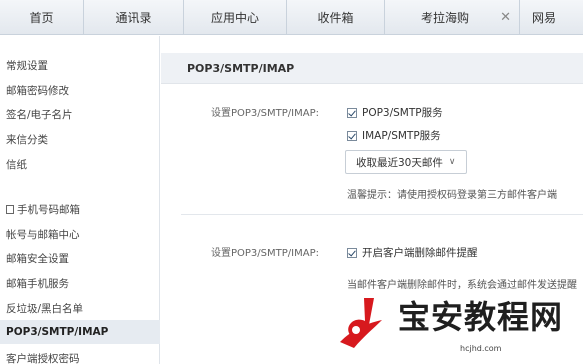  What do you see at coordinates (80, 258) in the screenshot?
I see `sidebar-item-security: 邮箱安全设置` at bounding box center [80, 258].